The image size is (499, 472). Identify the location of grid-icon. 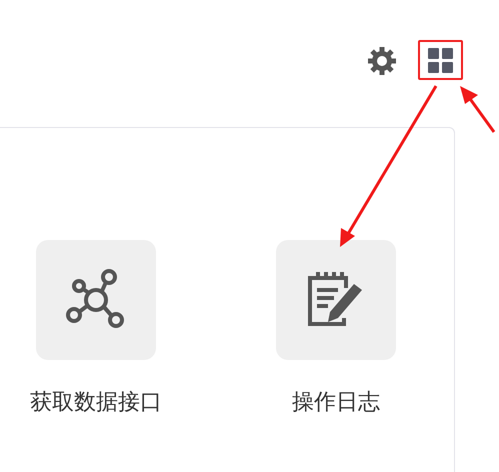
(440, 60).